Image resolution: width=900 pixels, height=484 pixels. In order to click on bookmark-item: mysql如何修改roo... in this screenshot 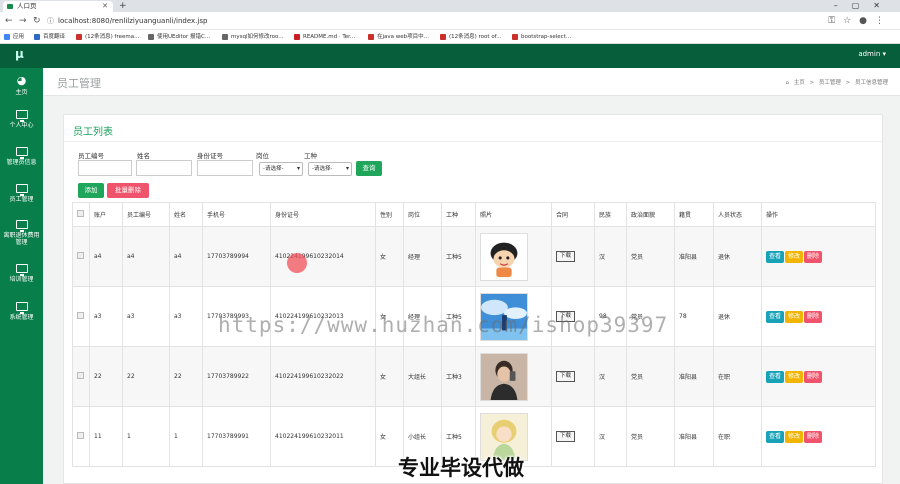, I will do `click(253, 37)`.